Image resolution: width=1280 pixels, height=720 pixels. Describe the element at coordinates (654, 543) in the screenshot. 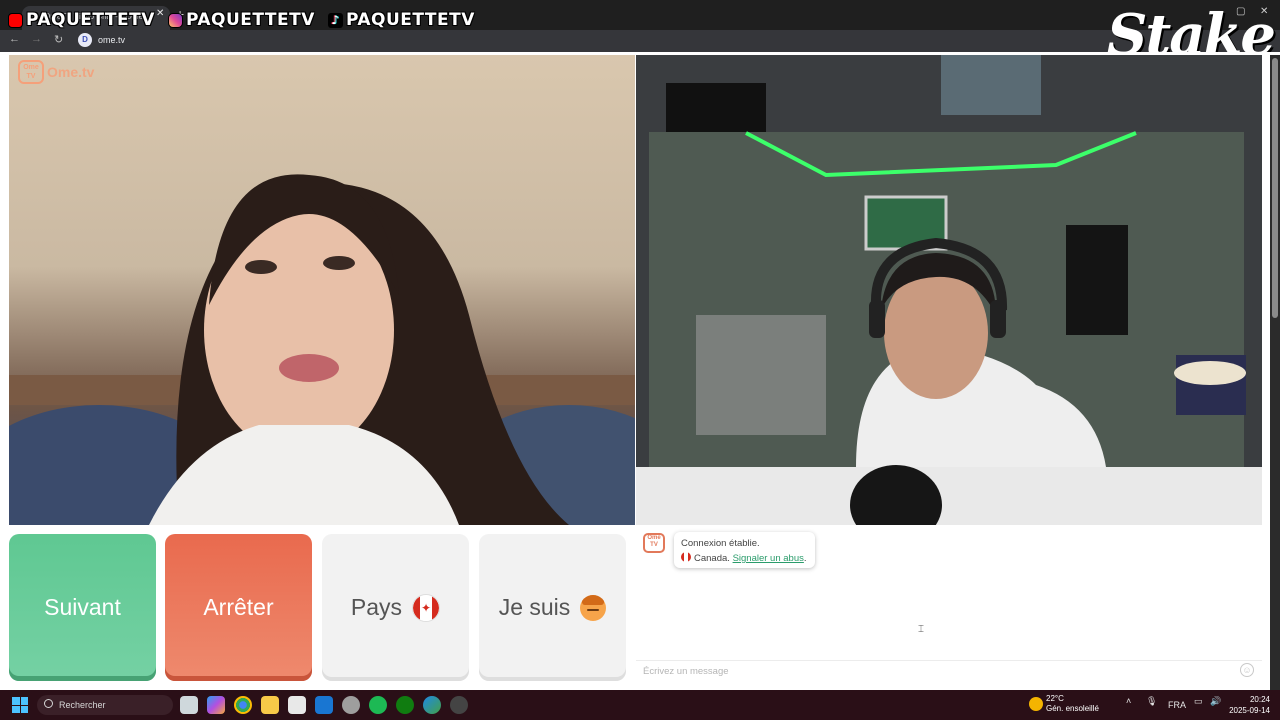

I see `chat-ometv-icon: Ome TV` at that location.